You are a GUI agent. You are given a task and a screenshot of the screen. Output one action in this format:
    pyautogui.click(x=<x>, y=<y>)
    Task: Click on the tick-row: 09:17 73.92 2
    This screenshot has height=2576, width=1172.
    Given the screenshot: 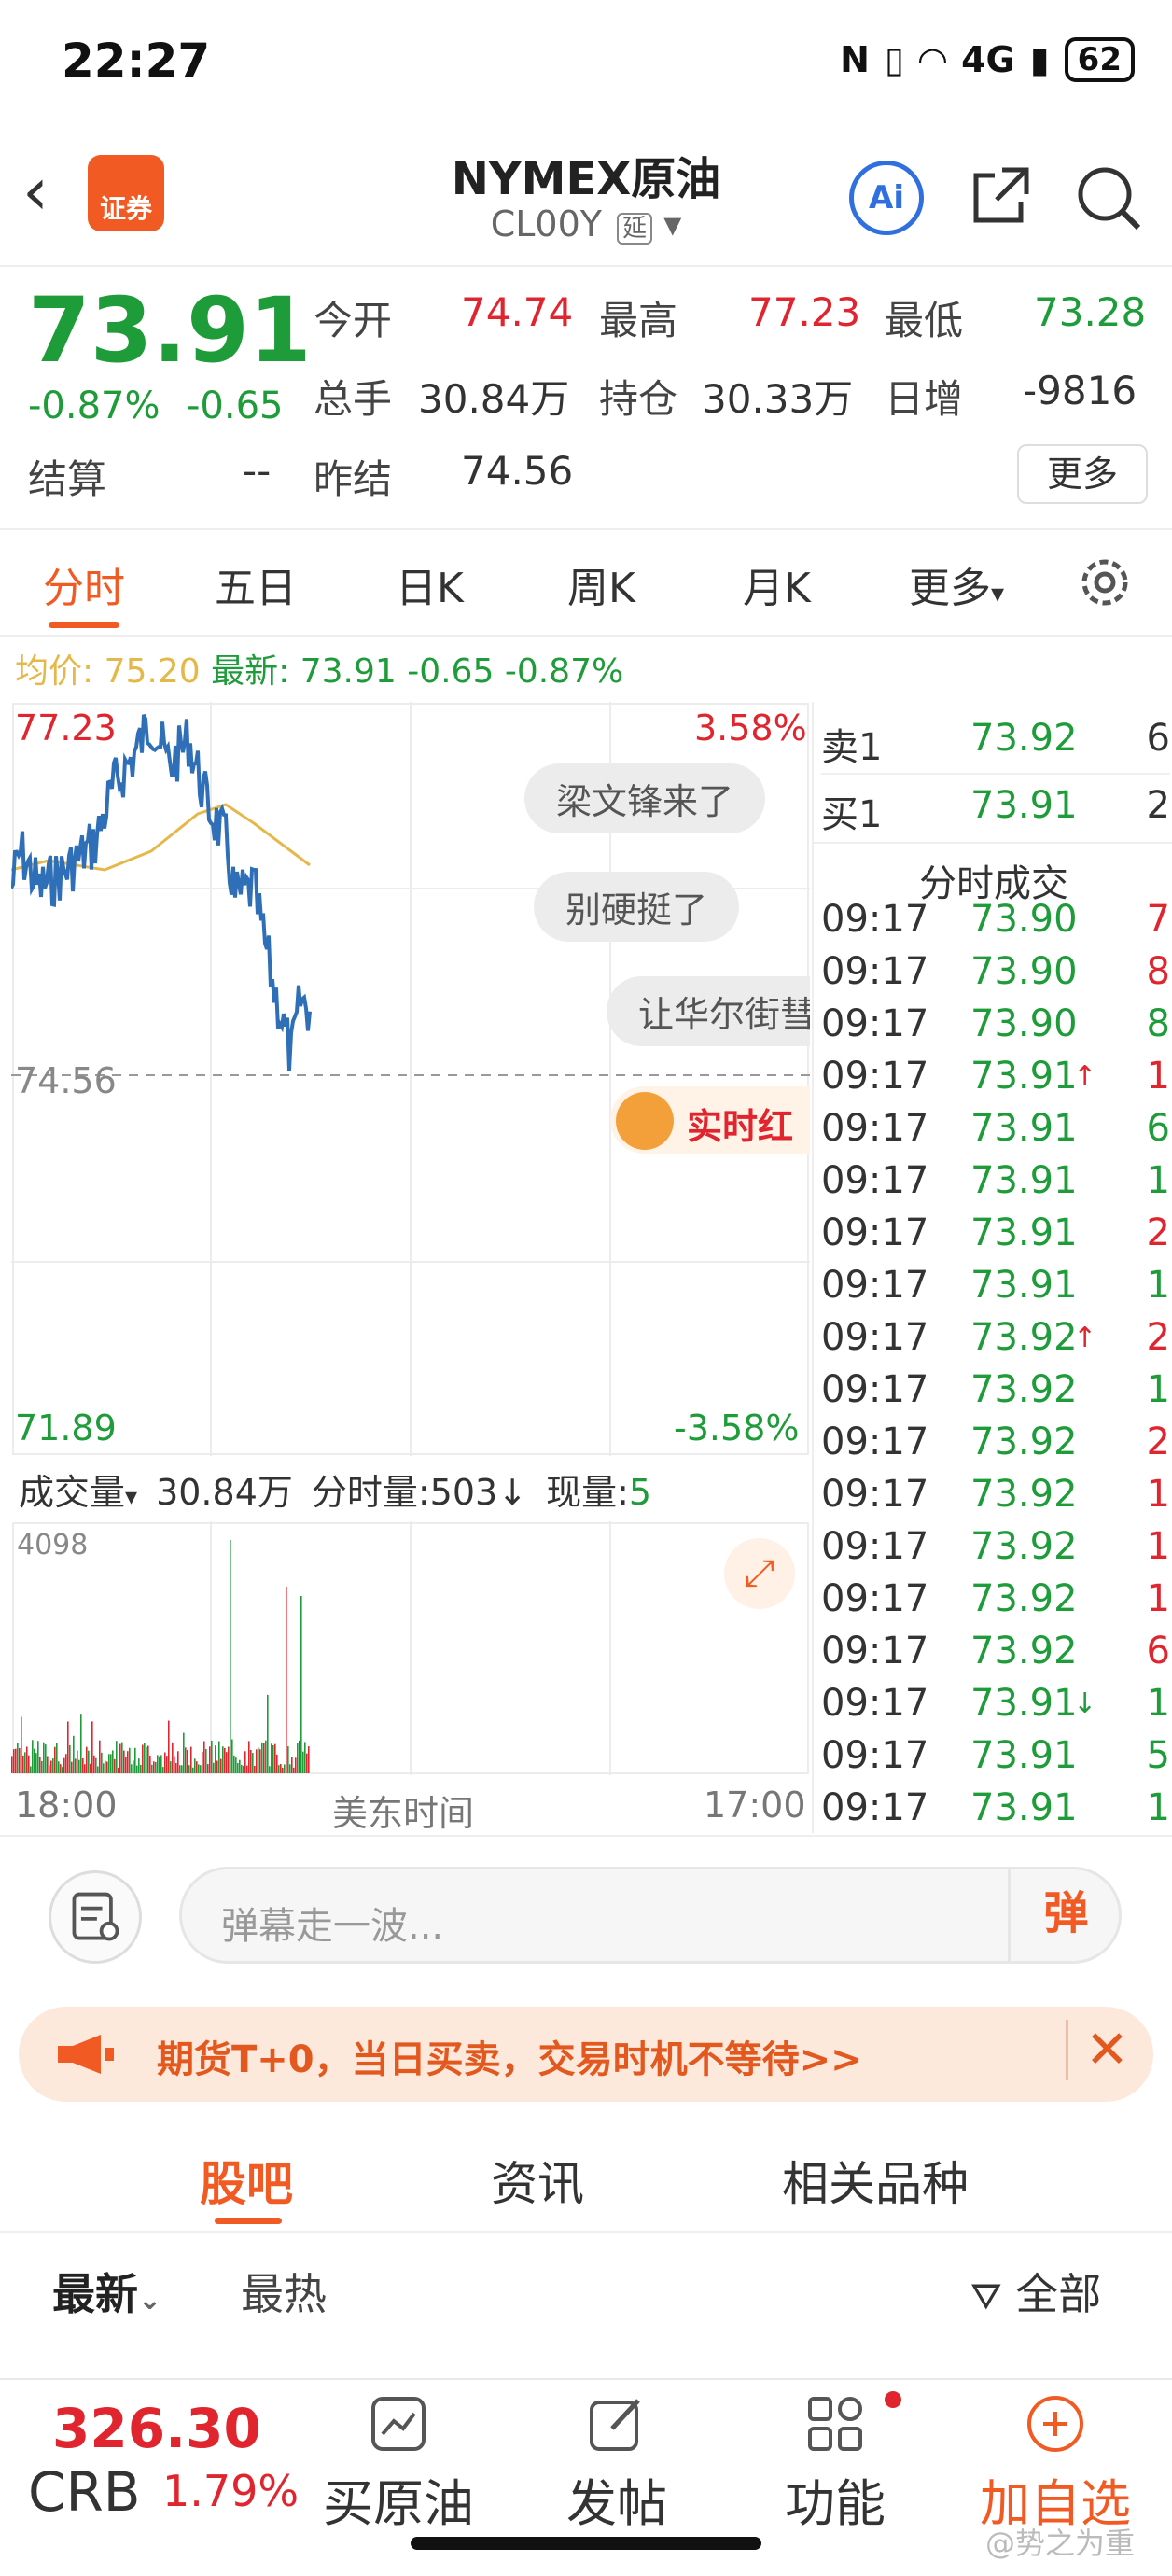 What is the action you would take?
    pyautogui.click(x=995, y=1447)
    